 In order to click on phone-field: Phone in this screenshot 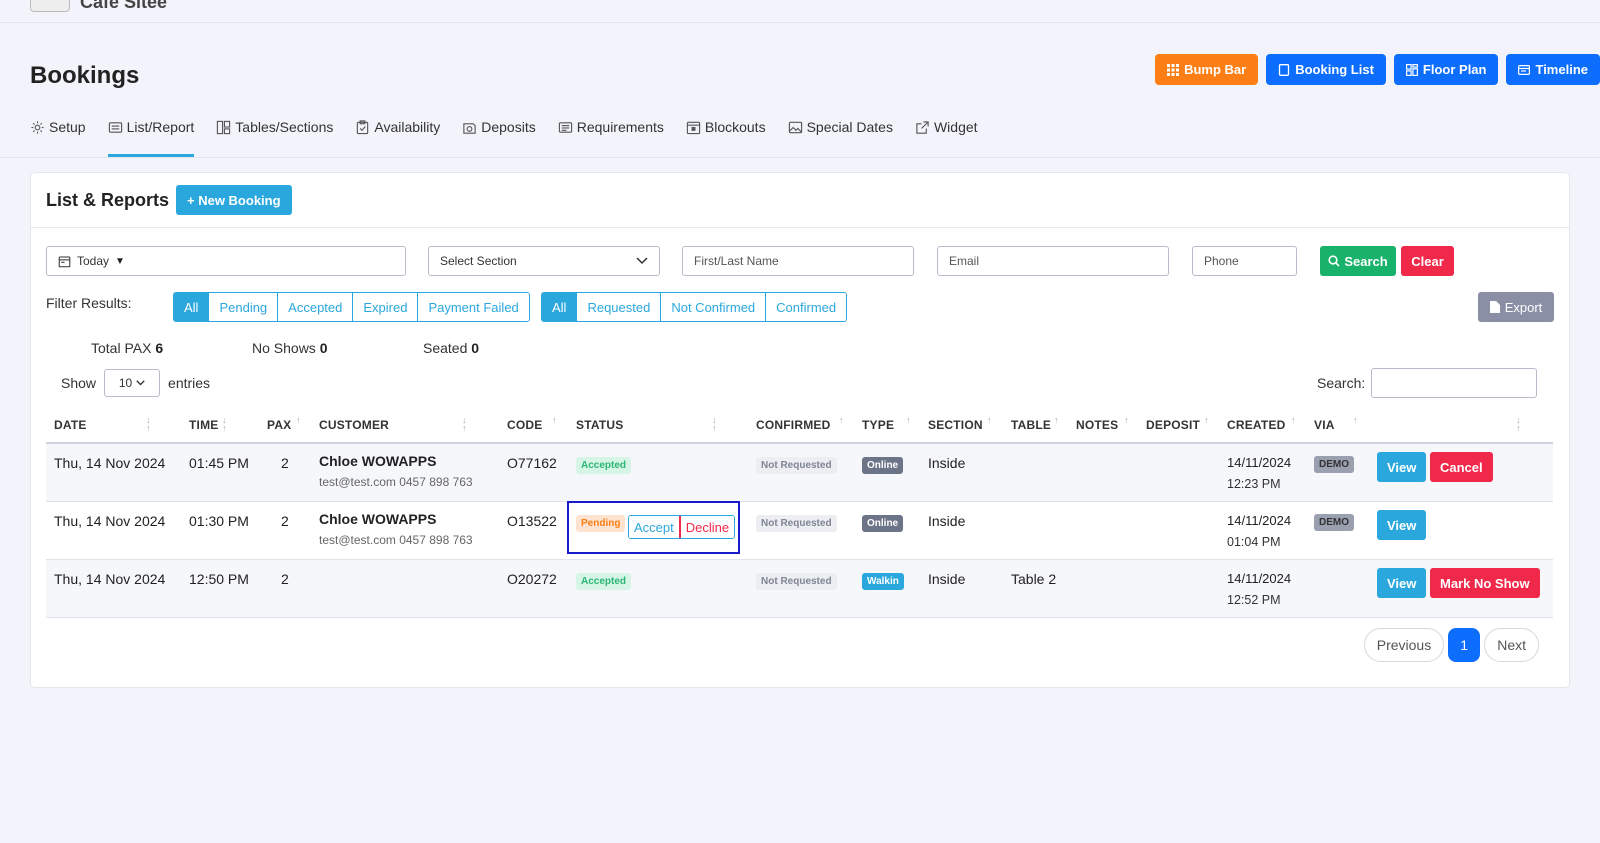, I will do `click(1244, 261)`.